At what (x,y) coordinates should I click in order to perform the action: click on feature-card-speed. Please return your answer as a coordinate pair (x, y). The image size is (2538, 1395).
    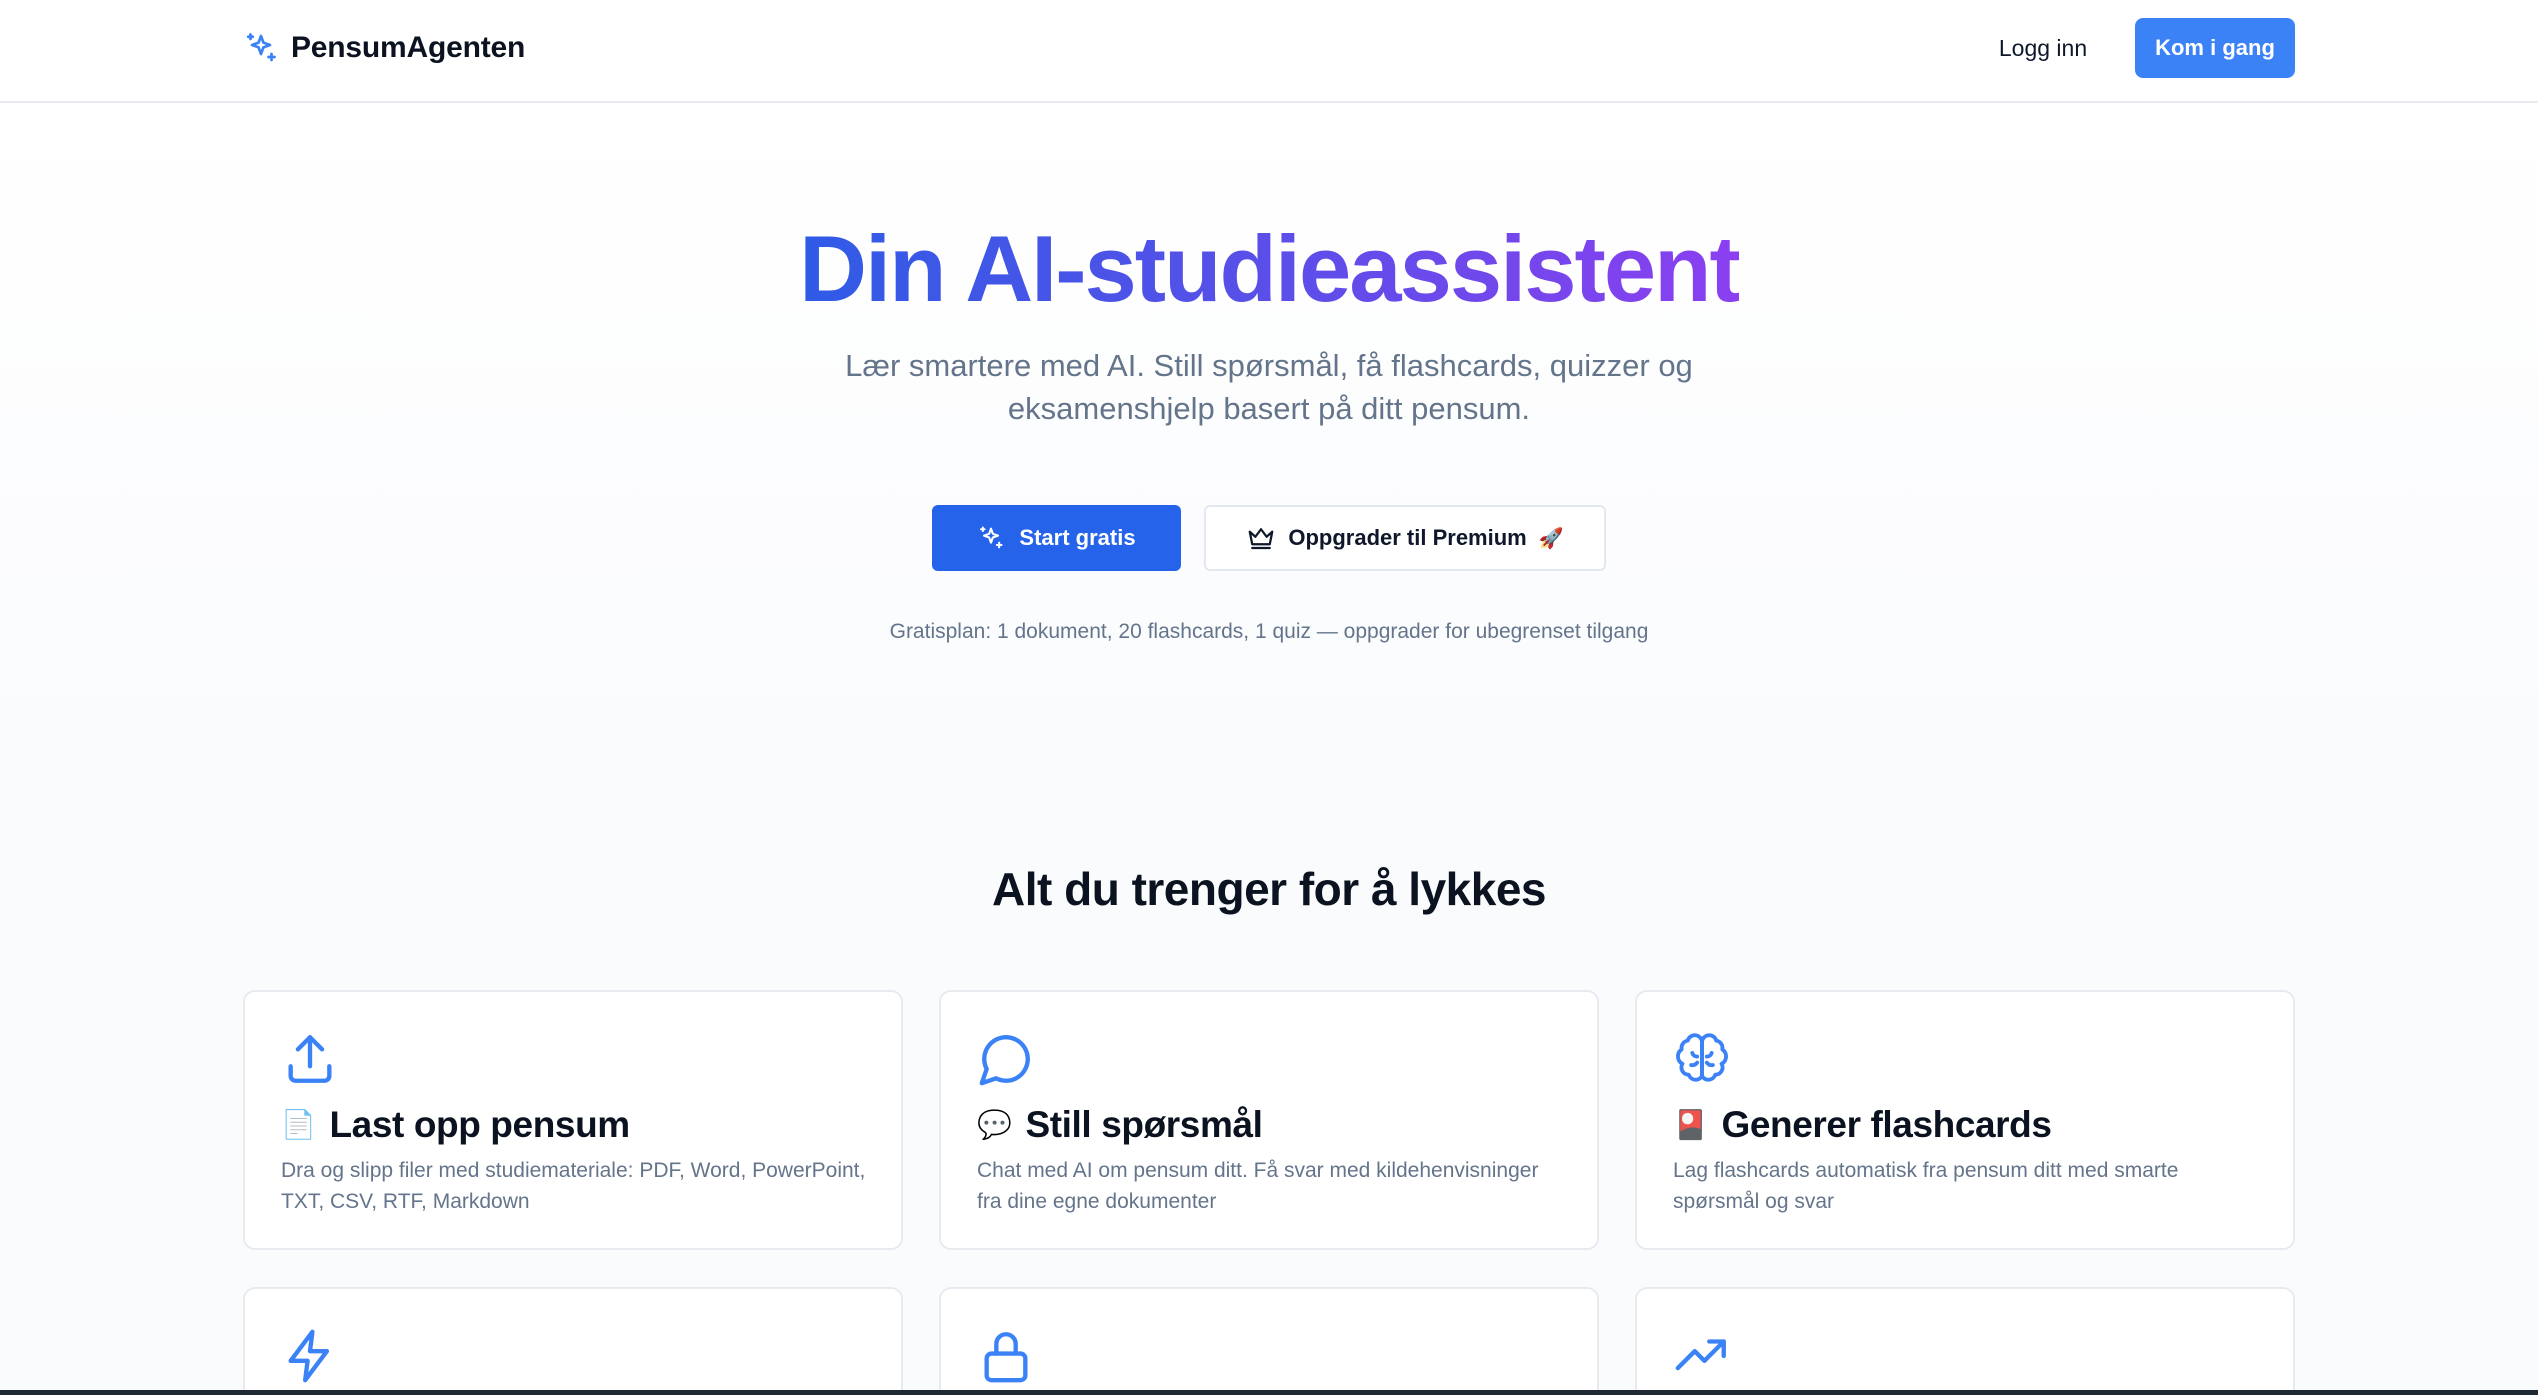
    Looking at the image, I should click on (573, 1341).